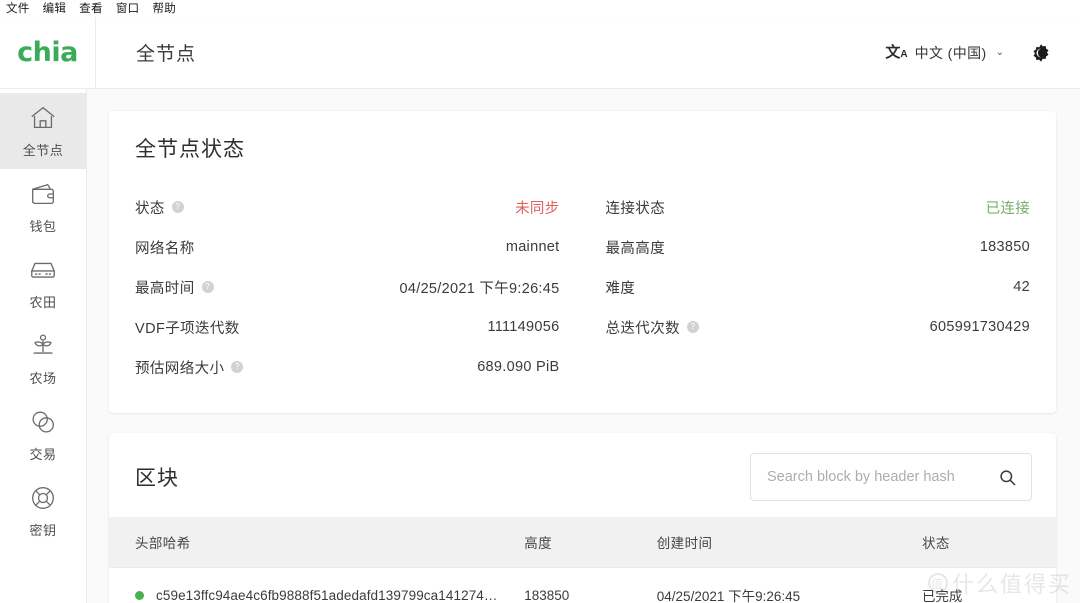 Image resolution: width=1080 pixels, height=603 pixels. I want to click on status-row-peak-time: 最高时间 04/25/2021 下午9:26:45, so click(347, 287).